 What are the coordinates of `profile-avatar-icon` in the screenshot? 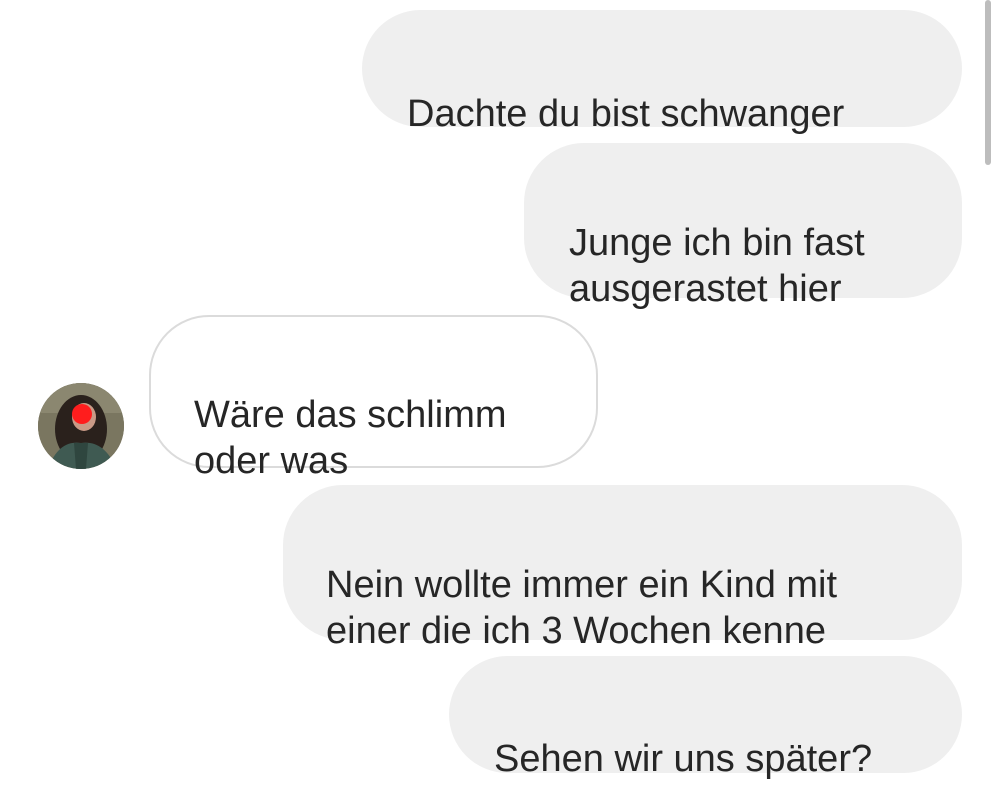 It's located at (81, 426).